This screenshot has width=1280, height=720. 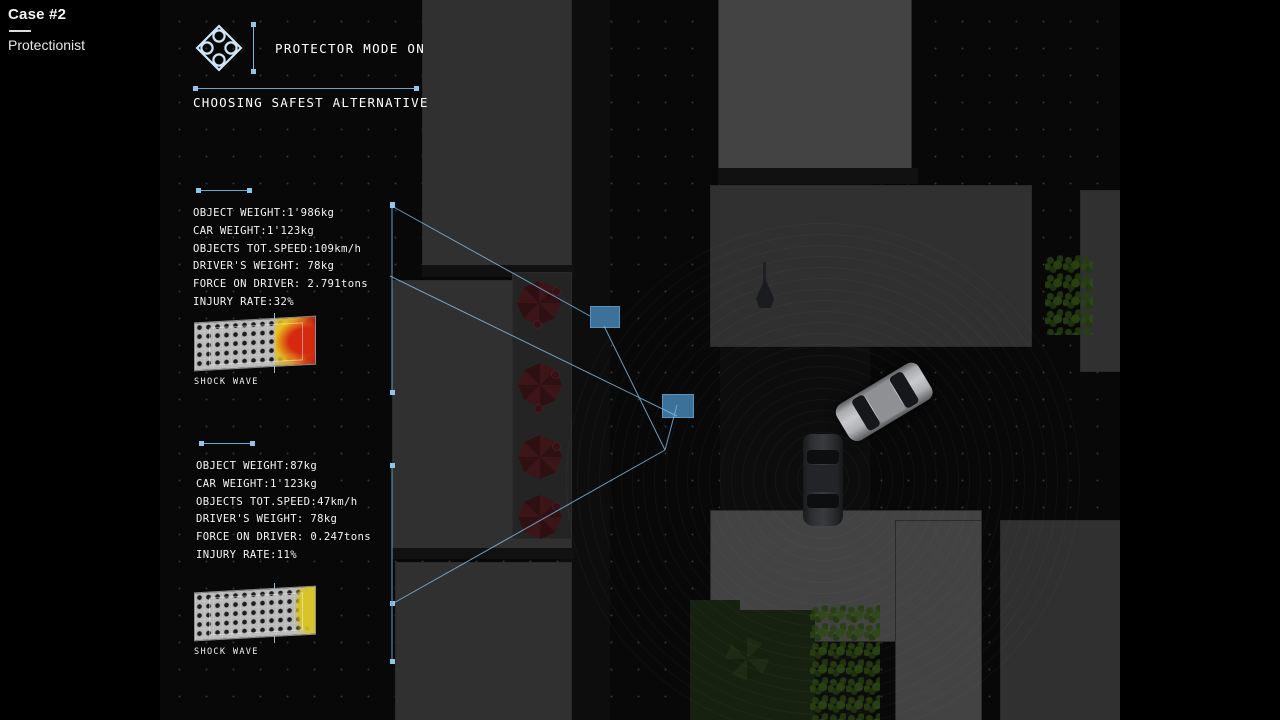 What do you see at coordinates (311, 102) in the screenshot?
I see `hud-status-text: CHOOSING SAFEST ALTERNATIVE` at bounding box center [311, 102].